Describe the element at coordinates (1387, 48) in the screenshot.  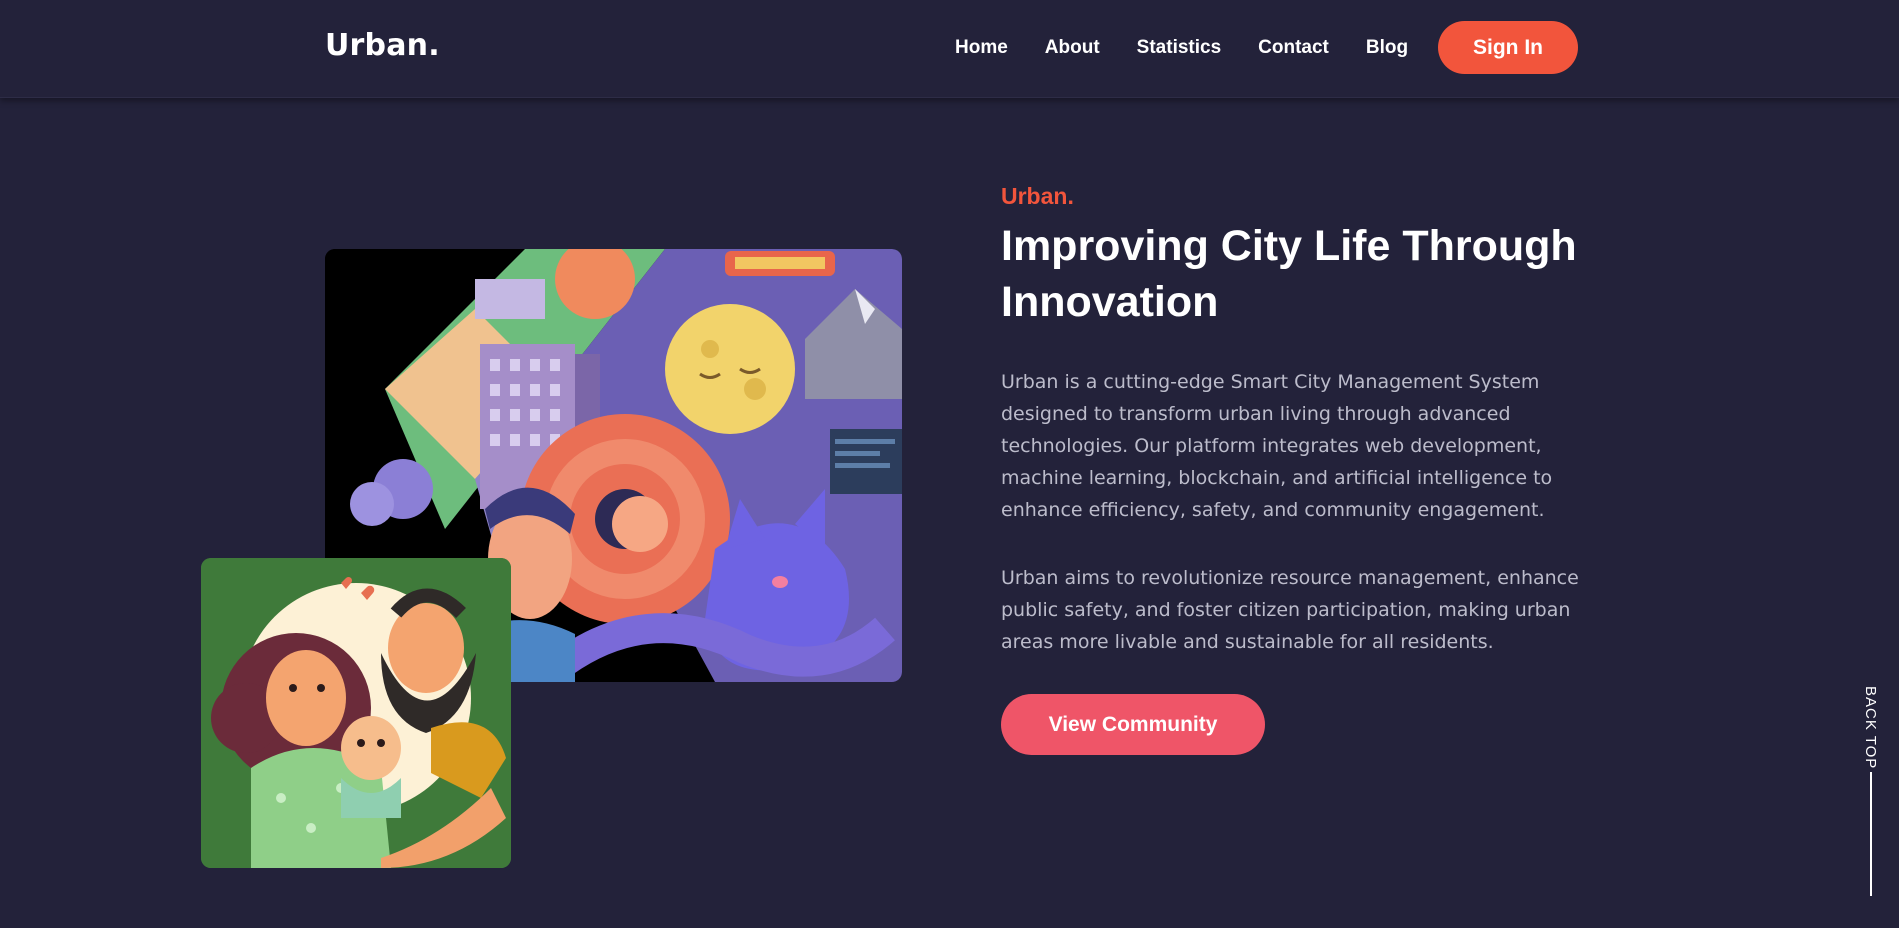
I see `nav-blog: Blog` at that location.